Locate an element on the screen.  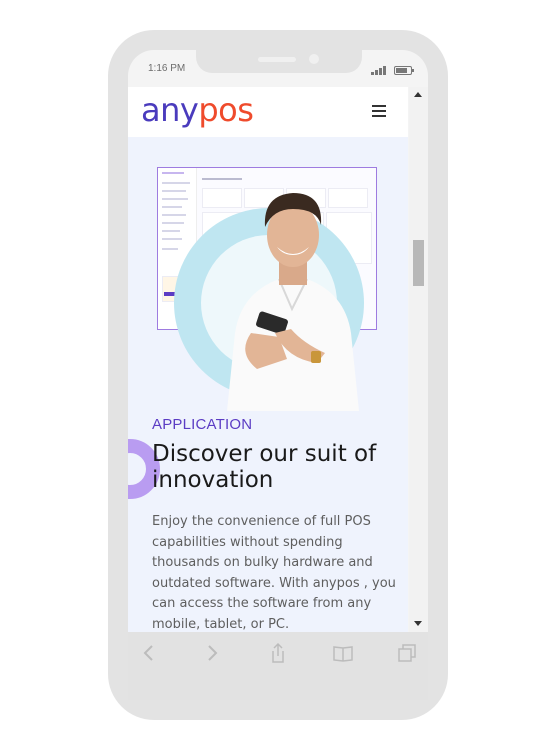
logo-pos: pos is located at coordinates (226, 110).